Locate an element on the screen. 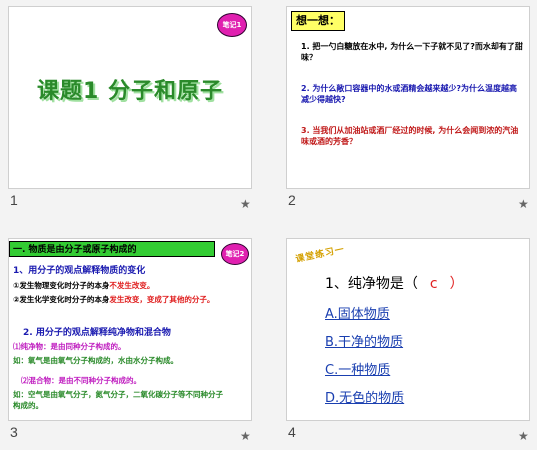 Image resolution: width=537 pixels, height=450 pixels. emphasis-text: 不发生改变。 is located at coordinates (132, 285).